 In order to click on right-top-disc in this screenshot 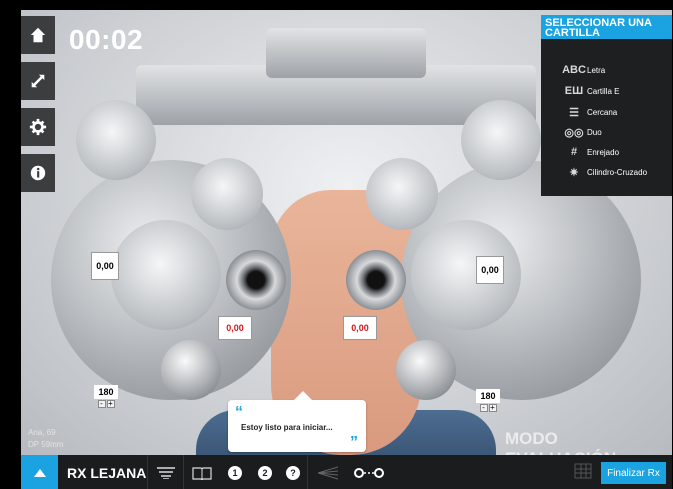, I will do `click(501, 140)`.